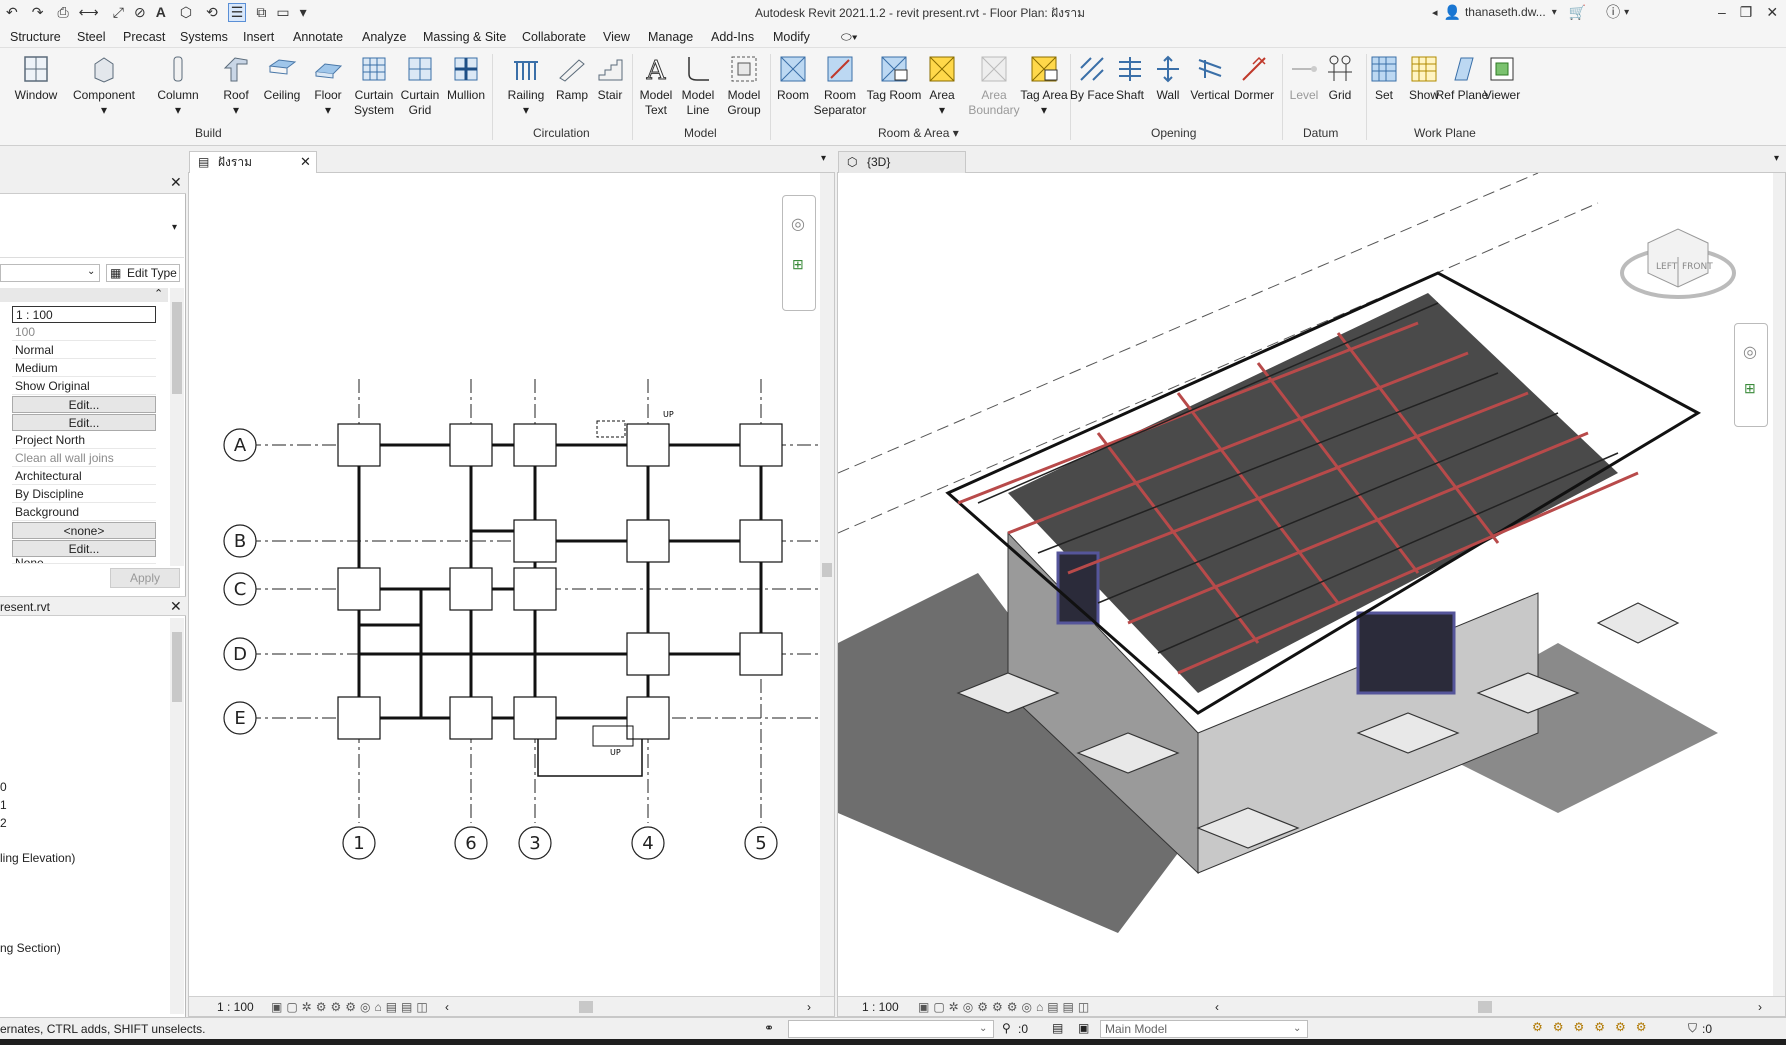  What do you see at coordinates (84, 530) in the screenshot?
I see `none-button: <none>` at bounding box center [84, 530].